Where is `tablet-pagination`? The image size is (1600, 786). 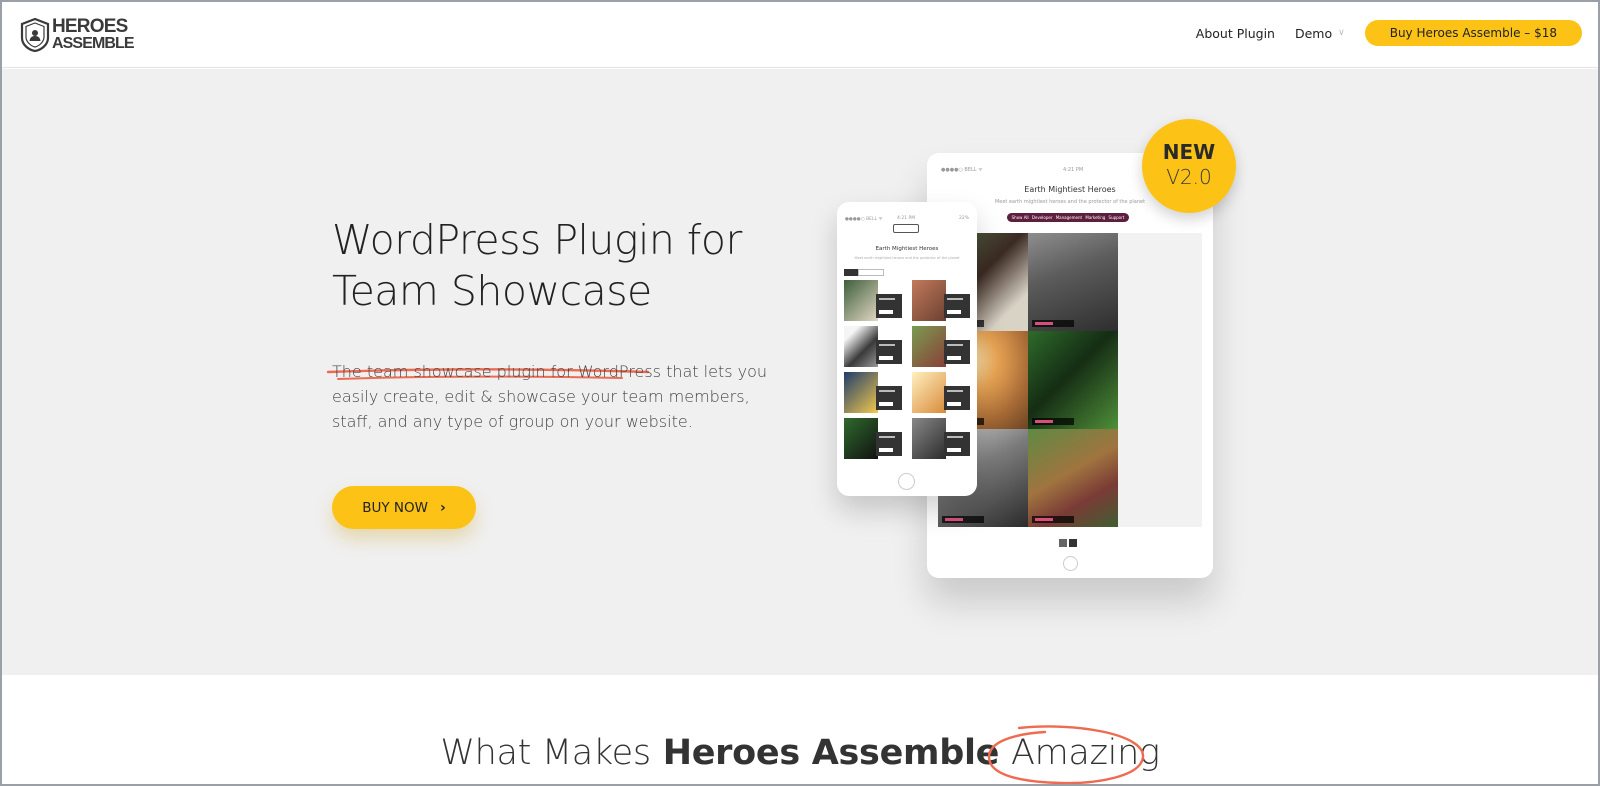
tablet-pagination is located at coordinates (1069, 543).